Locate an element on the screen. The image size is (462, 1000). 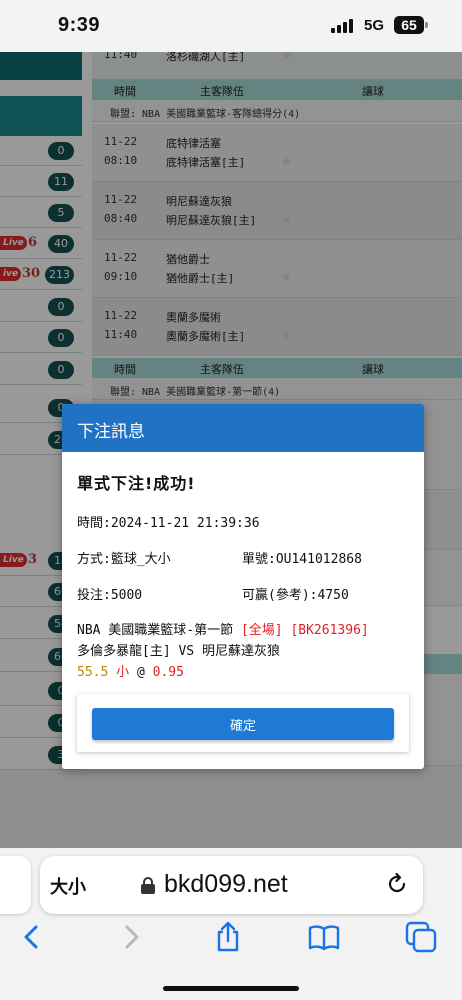
reload-icon is located at coordinates (397, 884).